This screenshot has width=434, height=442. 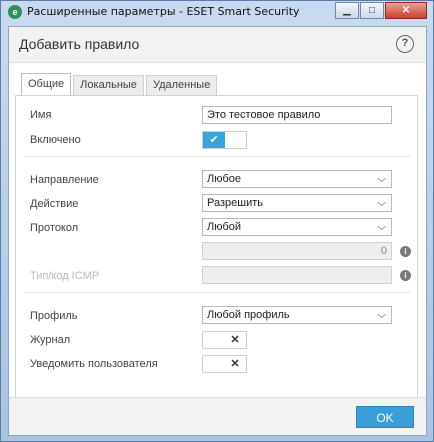 What do you see at coordinates (297, 251) in the screenshot?
I see `protocol-number-input: 0` at bounding box center [297, 251].